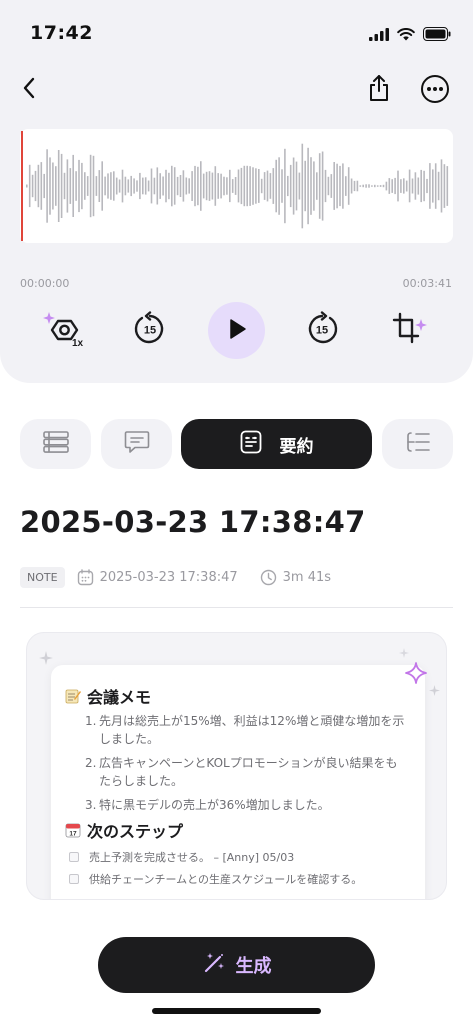 This screenshot has height=1024, width=473. I want to click on tab-outline, so click(417, 444).